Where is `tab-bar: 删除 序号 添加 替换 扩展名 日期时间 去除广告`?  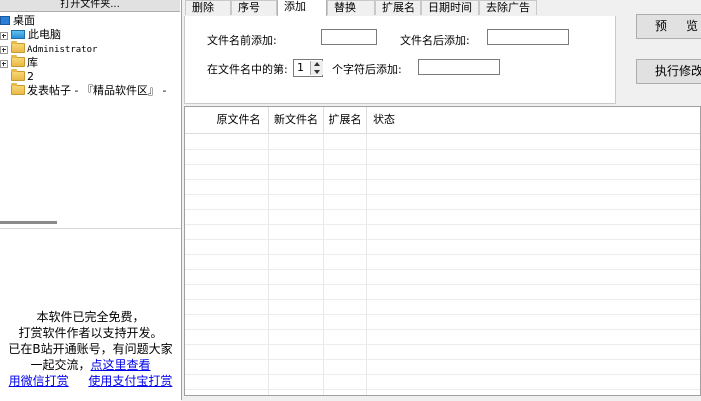 tab-bar: 删除 序号 添加 替换 扩展名 日期时间 去除广告 is located at coordinates (441, 8).